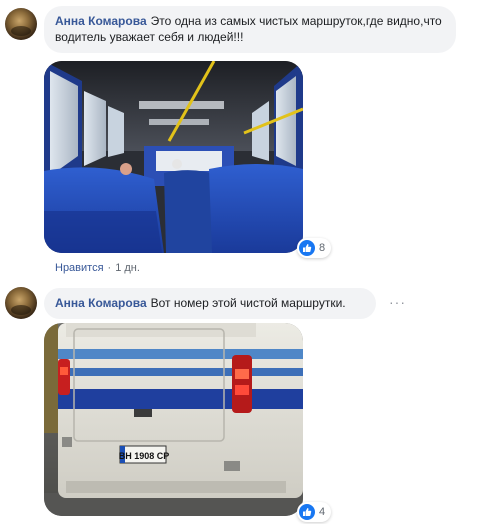 The height and width of the screenshot is (524, 493). I want to click on reactions-summary: 8, so click(314, 248).